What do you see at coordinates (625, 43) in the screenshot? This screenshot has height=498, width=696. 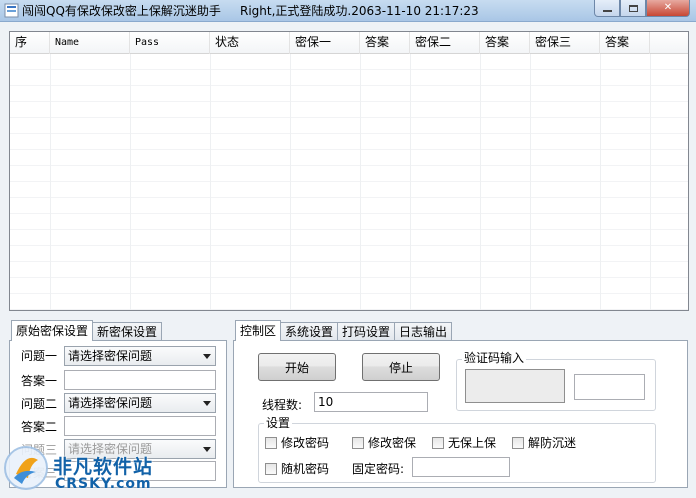 I see `col-answer-3: 答案` at bounding box center [625, 43].